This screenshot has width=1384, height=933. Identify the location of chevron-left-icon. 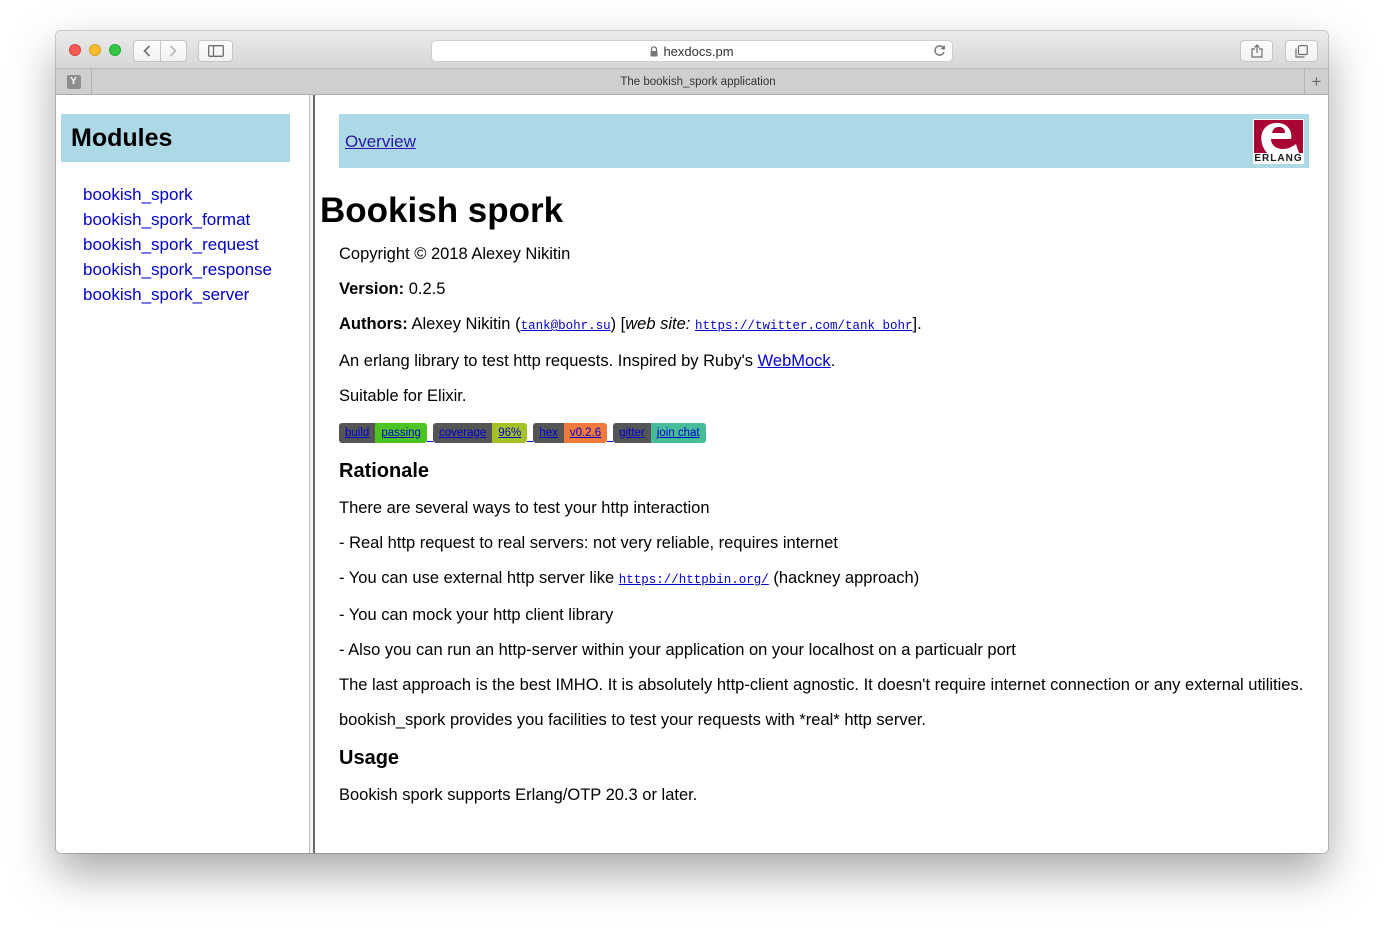
(146, 51).